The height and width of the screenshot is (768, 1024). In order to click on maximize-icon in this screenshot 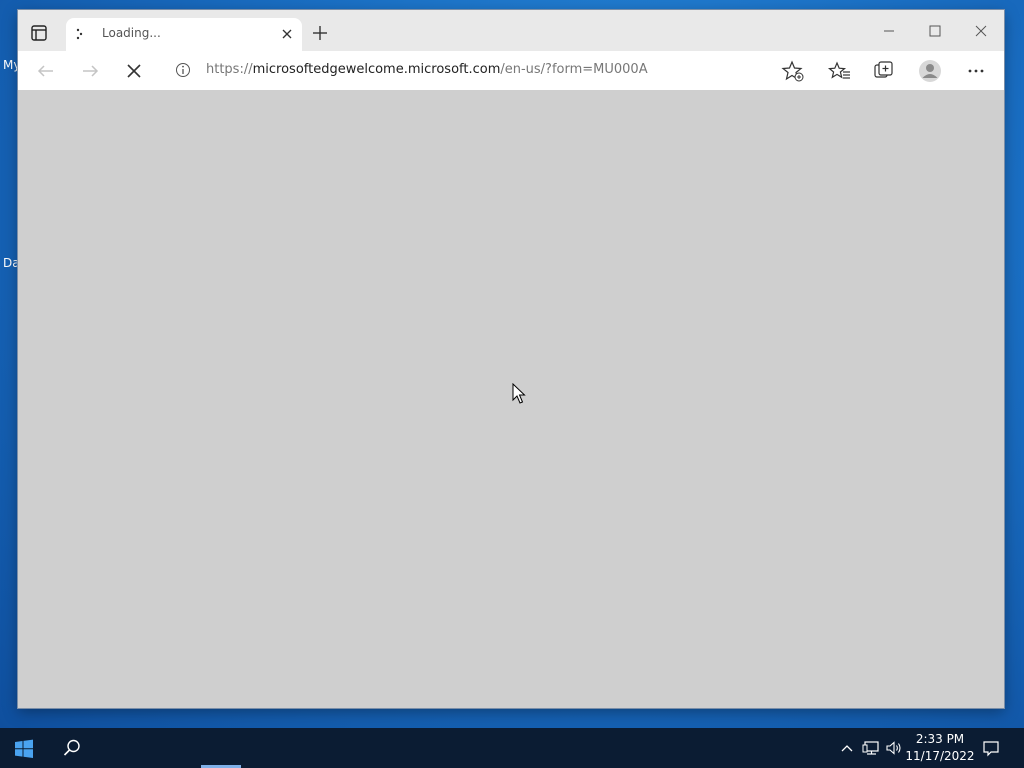, I will do `click(935, 31)`.